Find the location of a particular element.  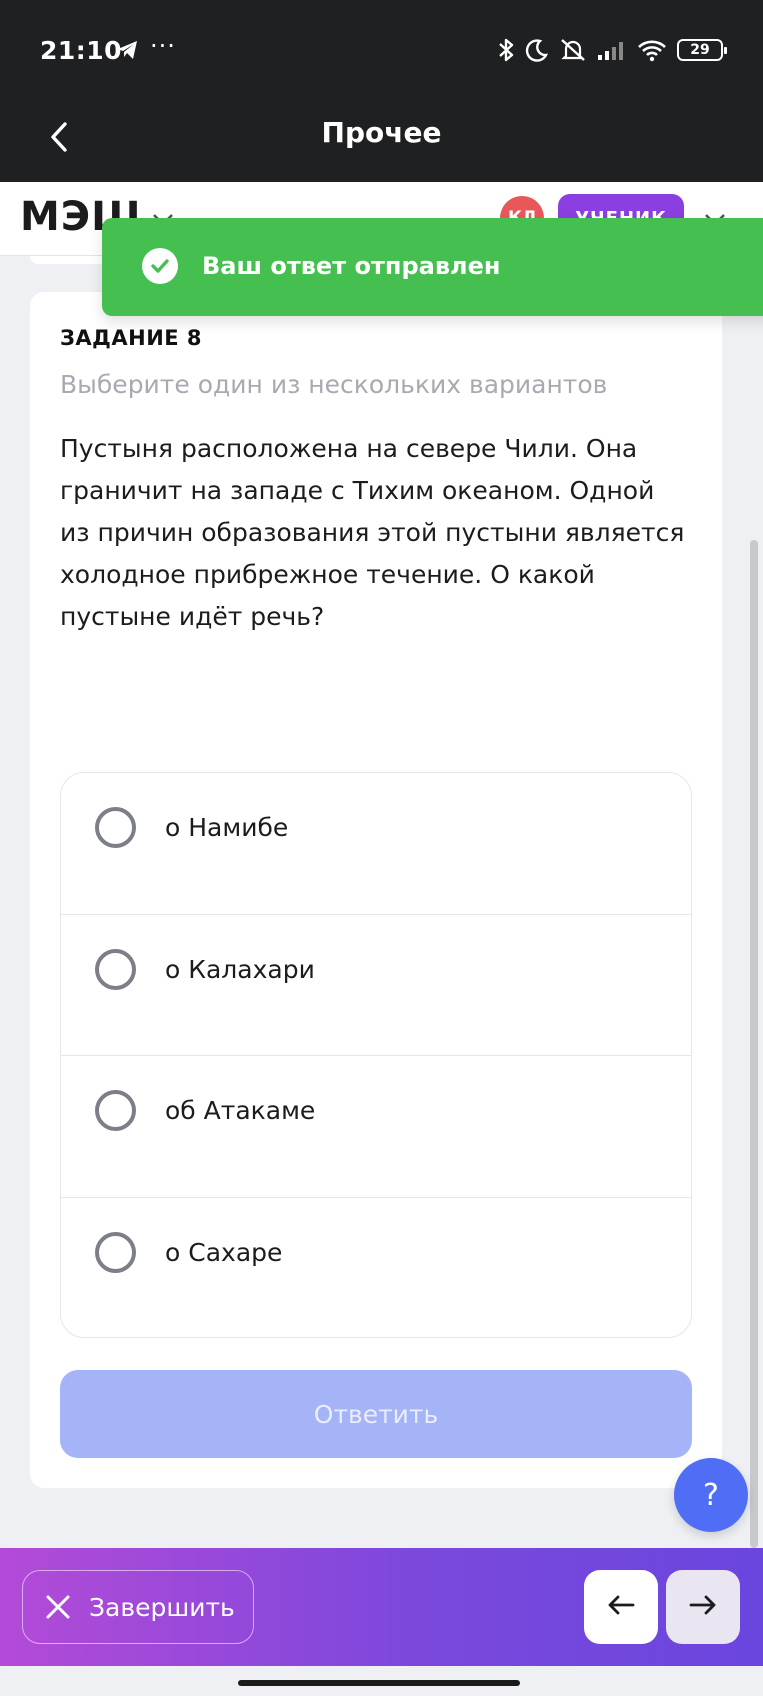

previous-button is located at coordinates (621, 1607).